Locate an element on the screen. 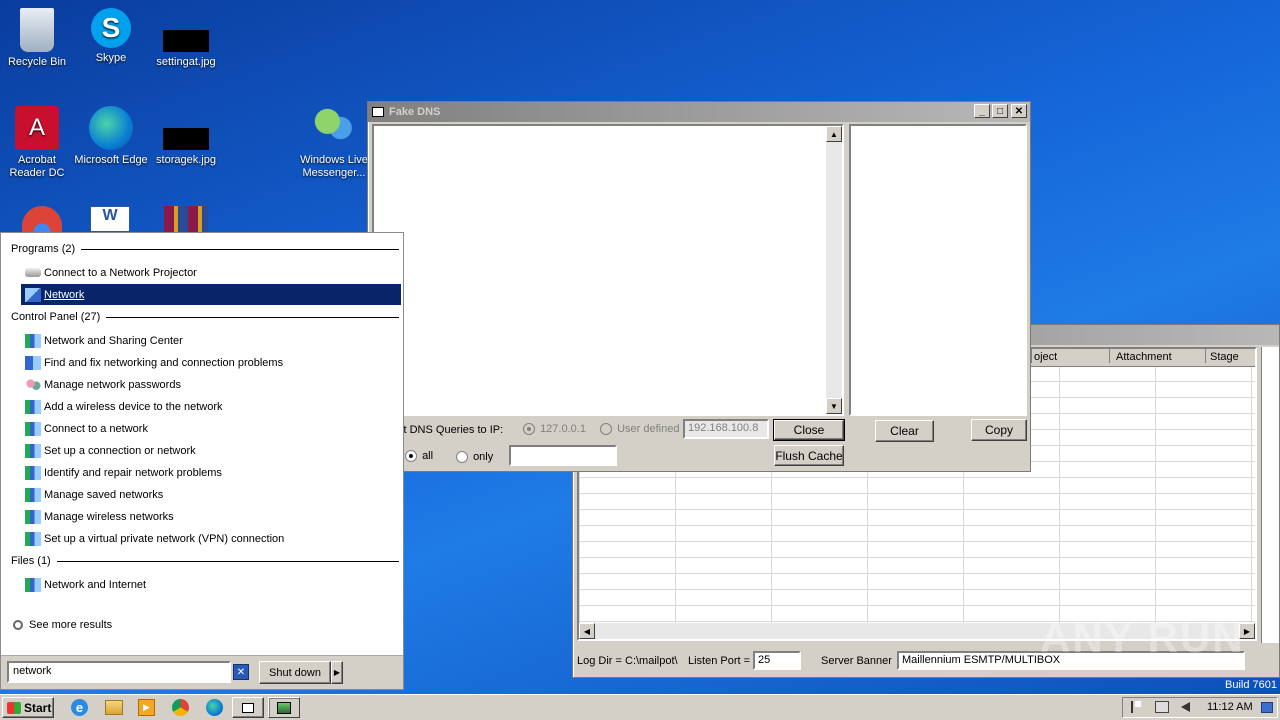 This screenshot has height=720, width=1280. word-shortcut-icon: W is located at coordinates (110, 219).